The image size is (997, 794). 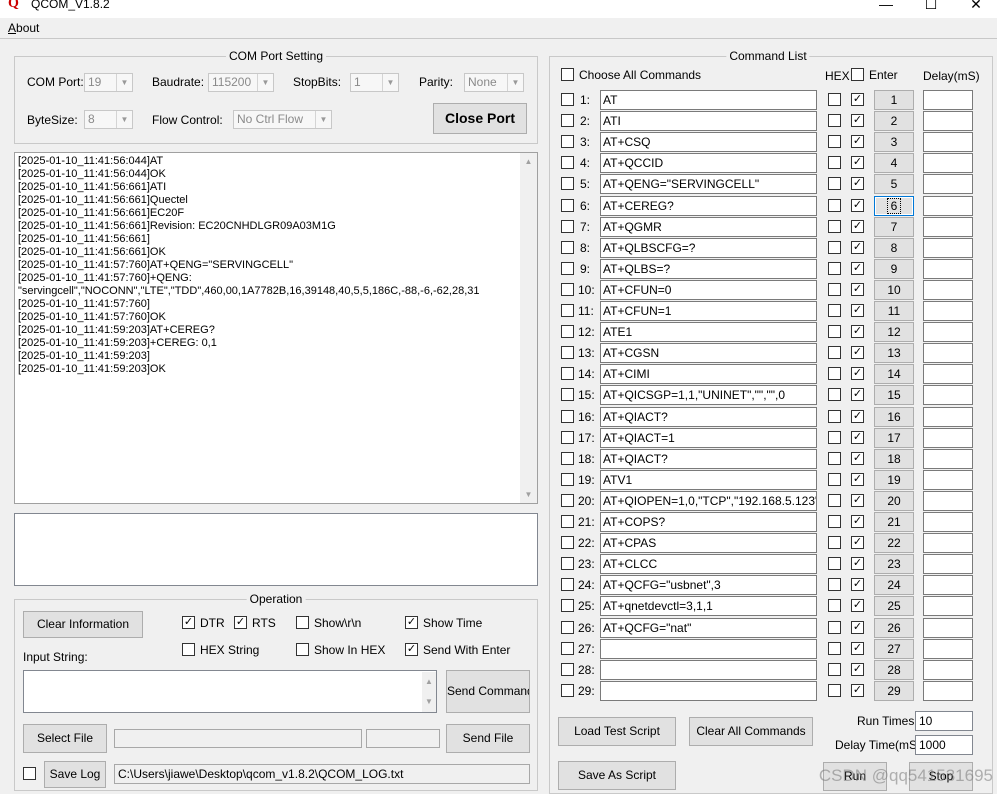 I want to click on send-command-5-button: 5, so click(x=894, y=184).